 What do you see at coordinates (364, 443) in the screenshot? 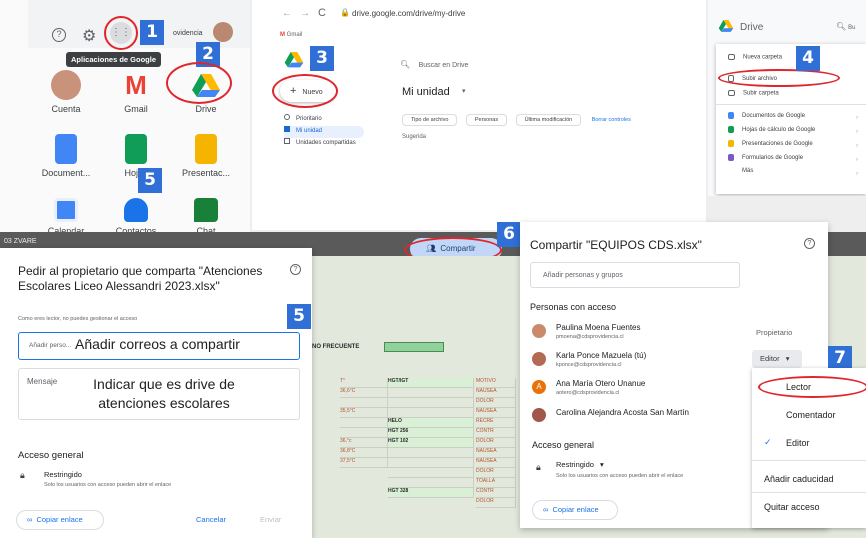
I see `sheet-cell: 36,°c` at bounding box center [364, 443].